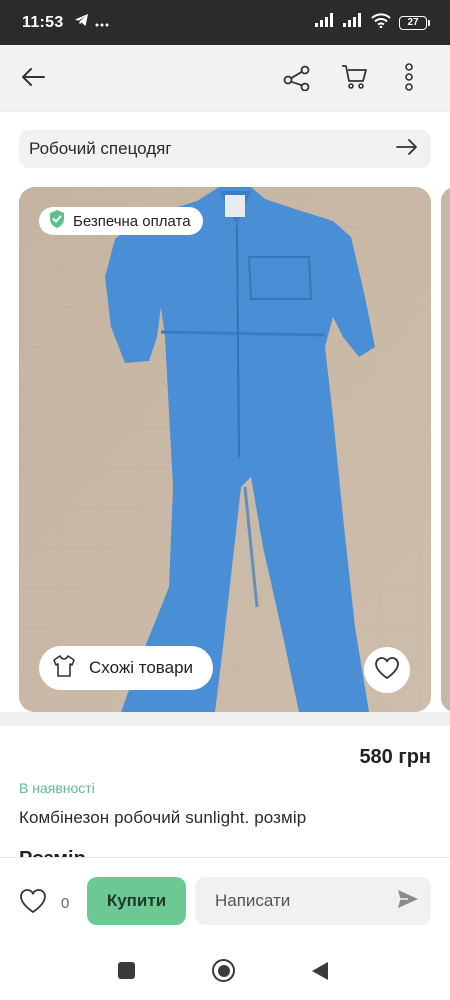 The height and width of the screenshot is (1000, 450). Describe the element at coordinates (102, 23) in the screenshot. I see `more-dots-icon` at that location.